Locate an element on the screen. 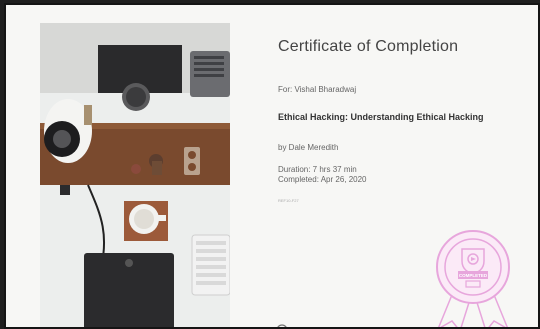  completion-date: Completed: Apr 26, 2020 is located at coordinates (322, 179).